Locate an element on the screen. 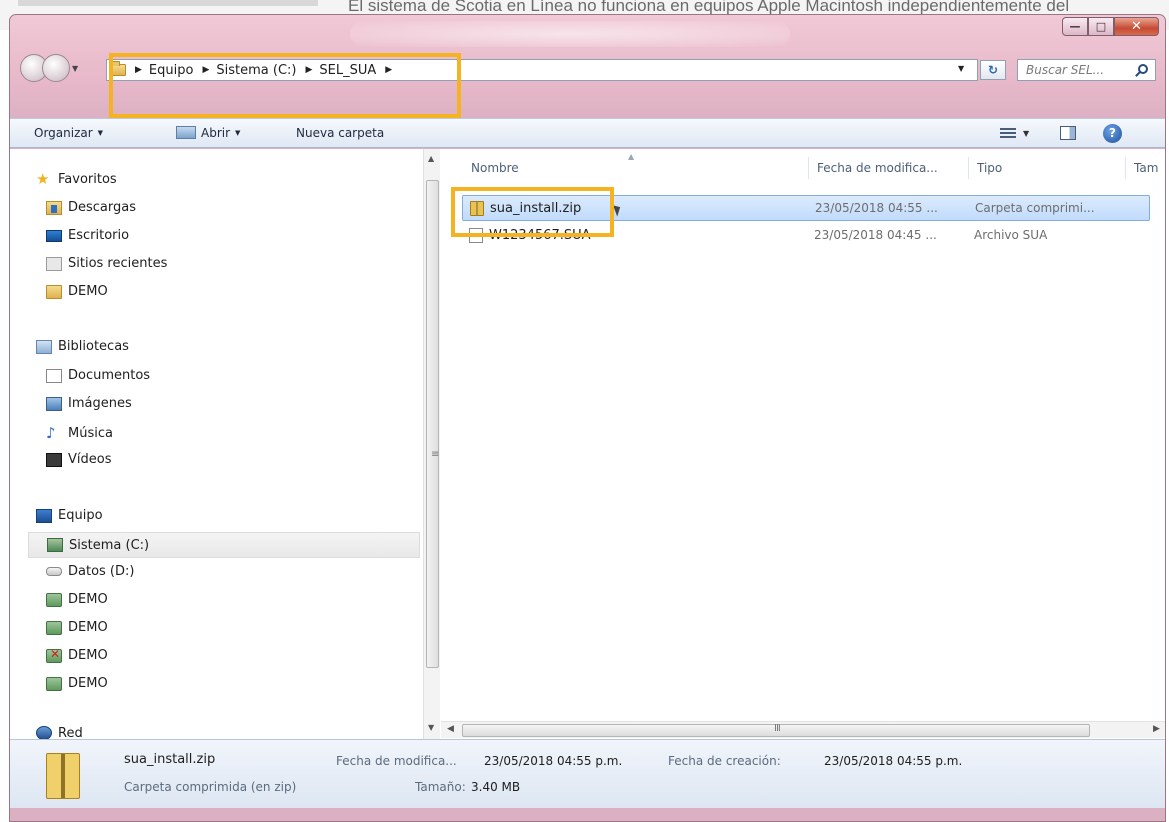  downloads-icon is located at coordinates (54, 207).